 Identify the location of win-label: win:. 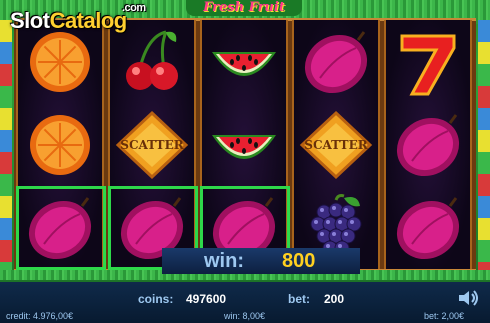
(224, 260).